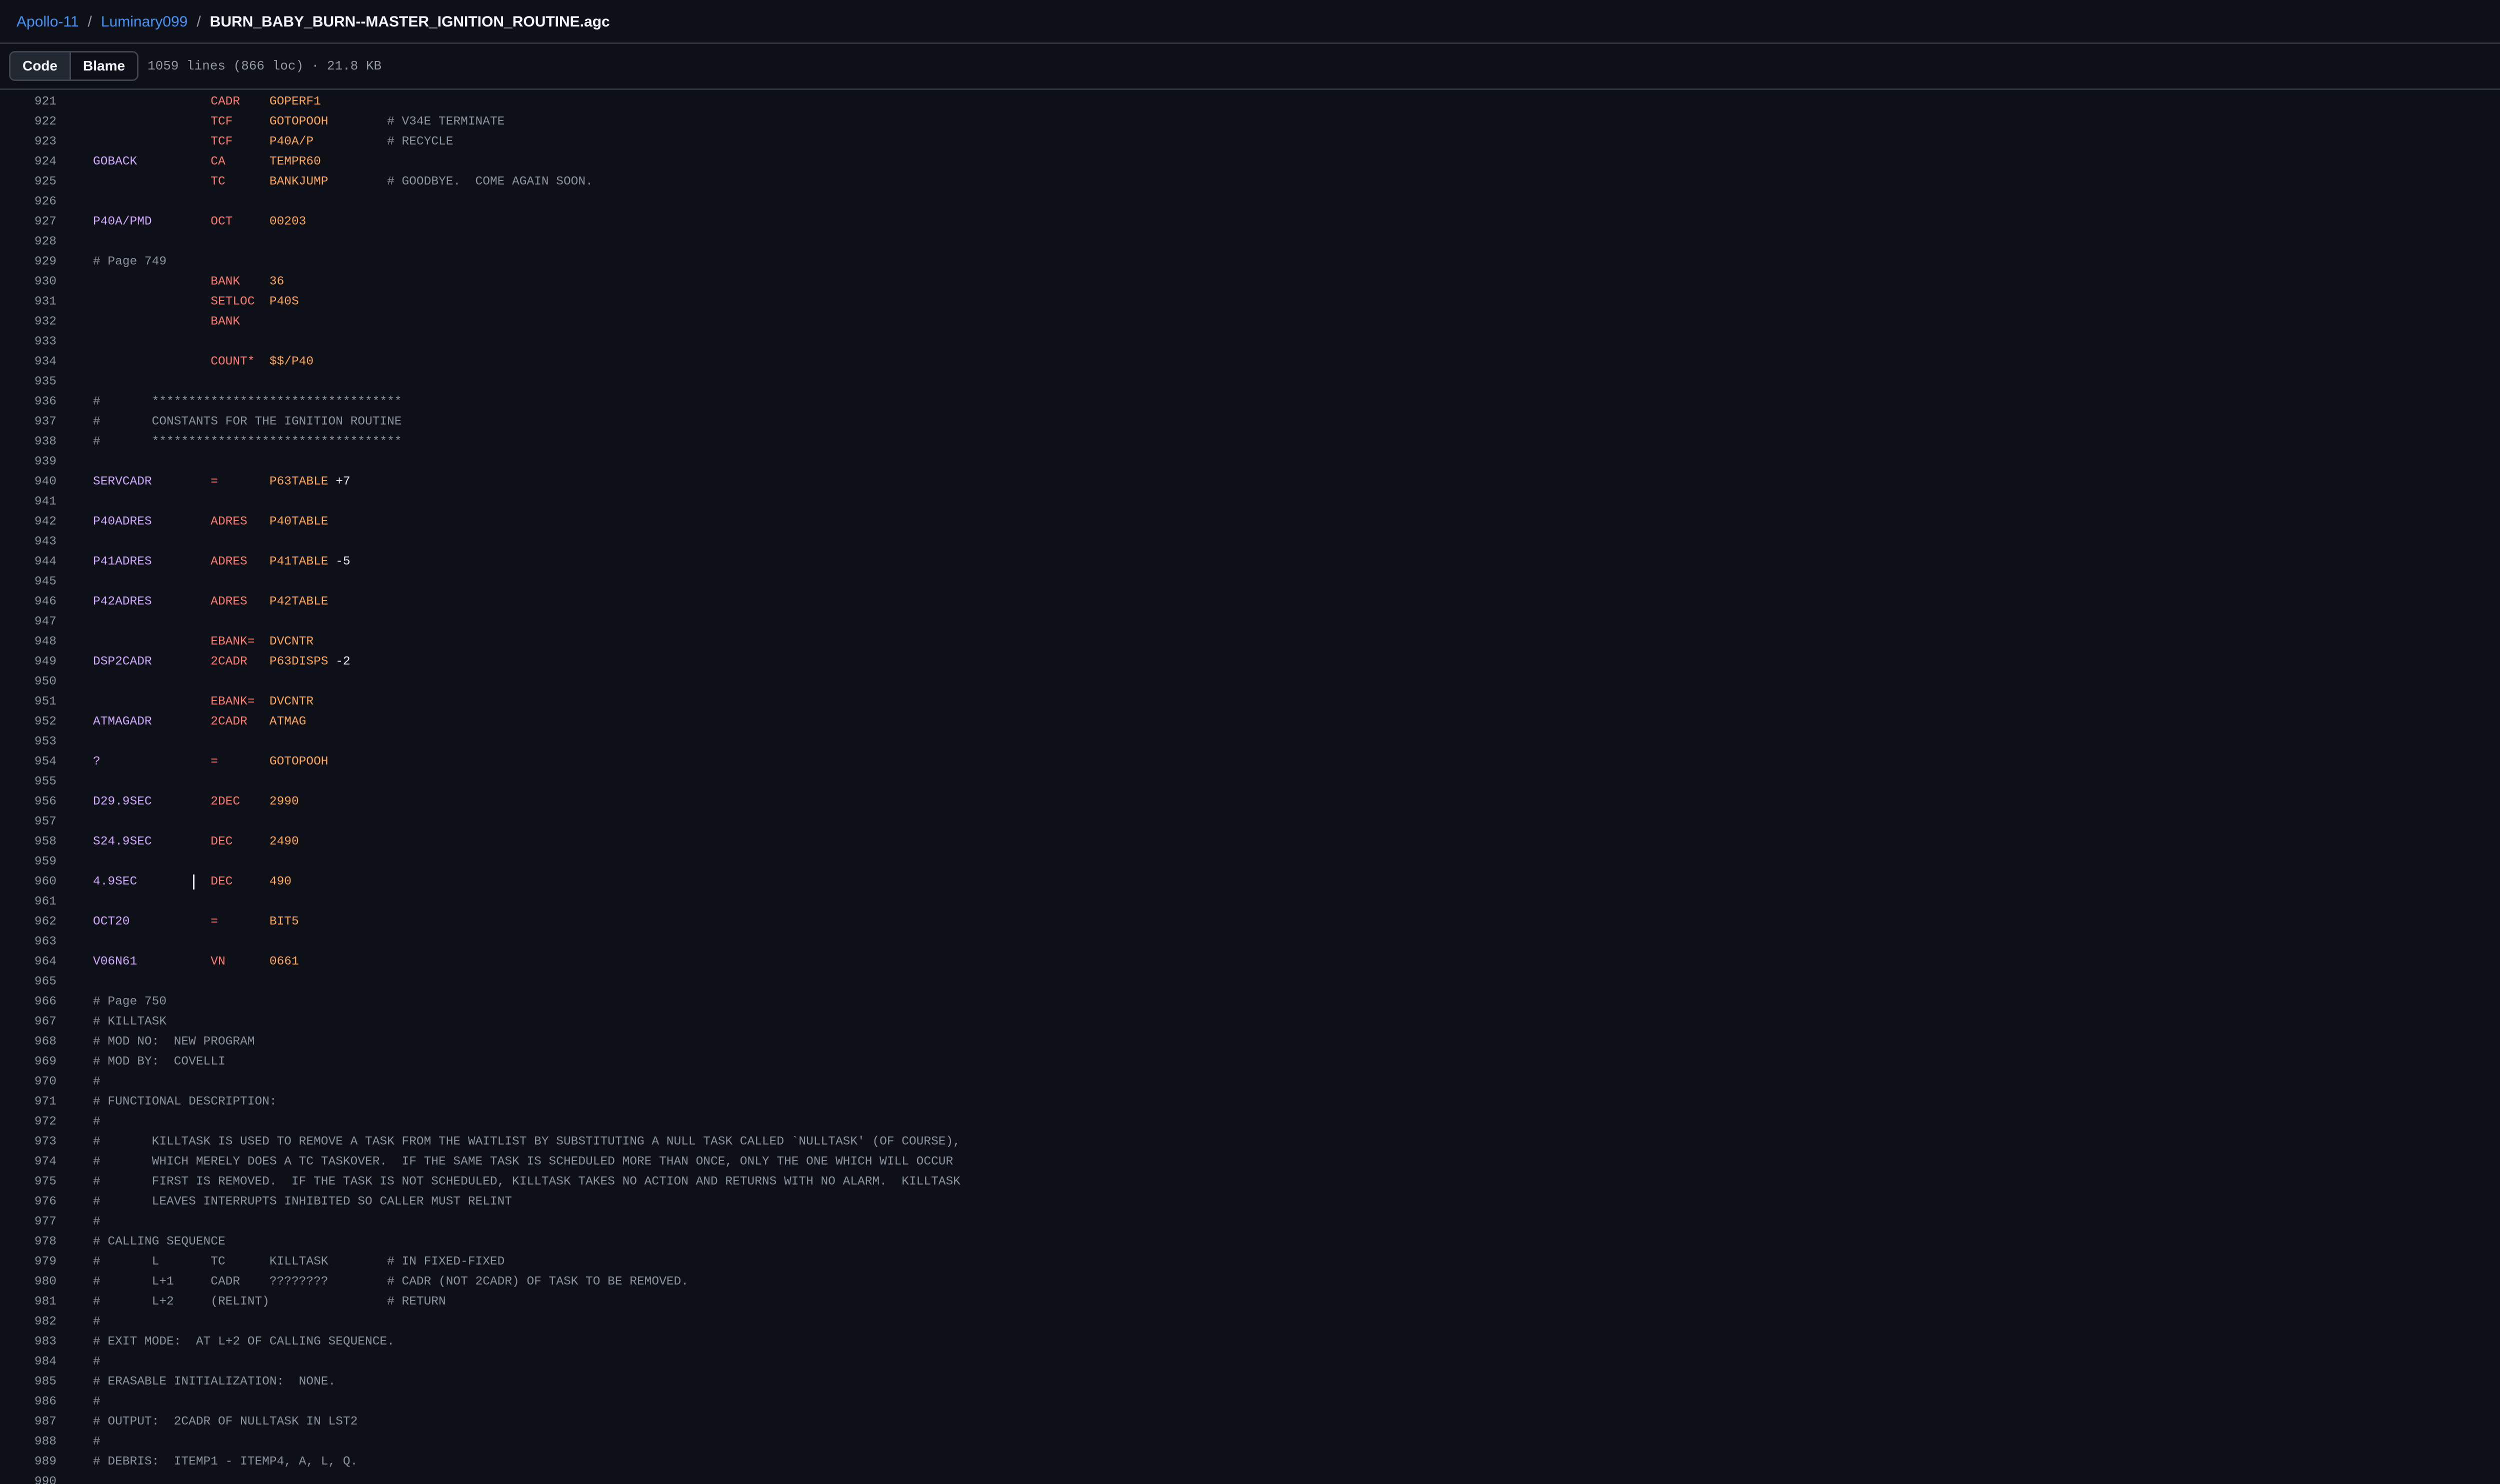 Image resolution: width=2500 pixels, height=1484 pixels. I want to click on line-number: 942, so click(28, 522).